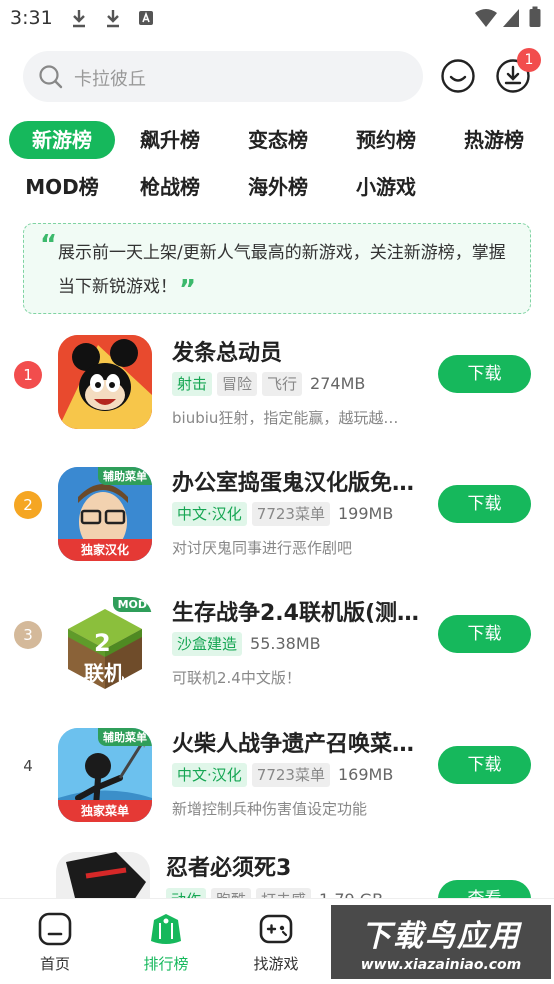 This screenshot has width=554, height=984. What do you see at coordinates (170, 187) in the screenshot?
I see `tab-shooter: 枪战榜` at bounding box center [170, 187].